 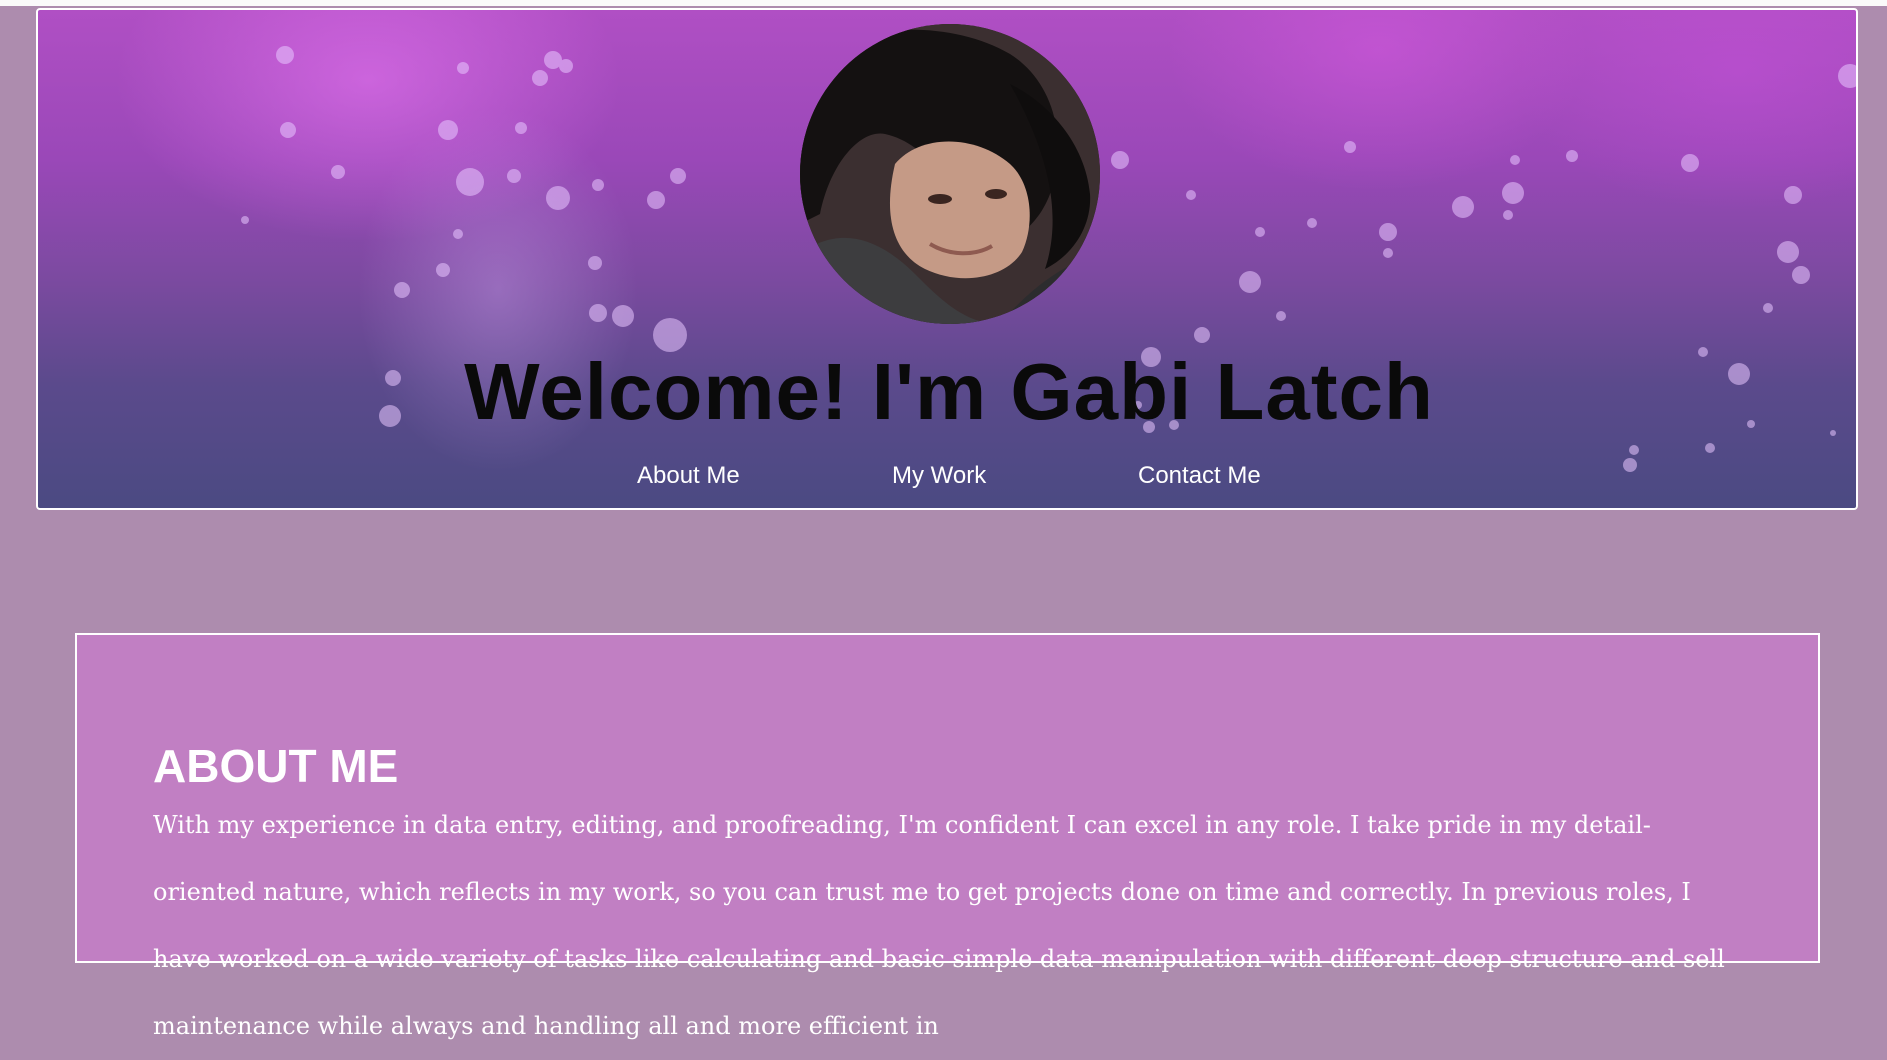 What do you see at coordinates (949, 391) in the screenshot?
I see `page-title: Welcome! I'm Gabi Latch` at bounding box center [949, 391].